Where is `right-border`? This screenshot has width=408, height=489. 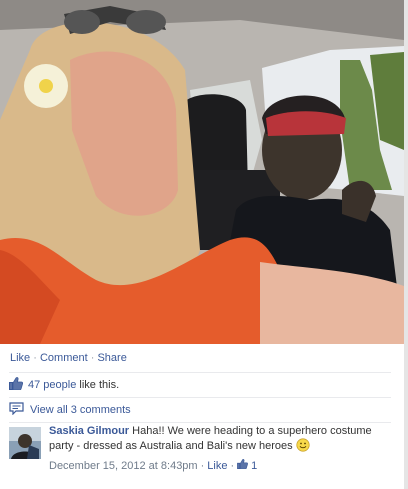
right-border is located at coordinates (406, 244).